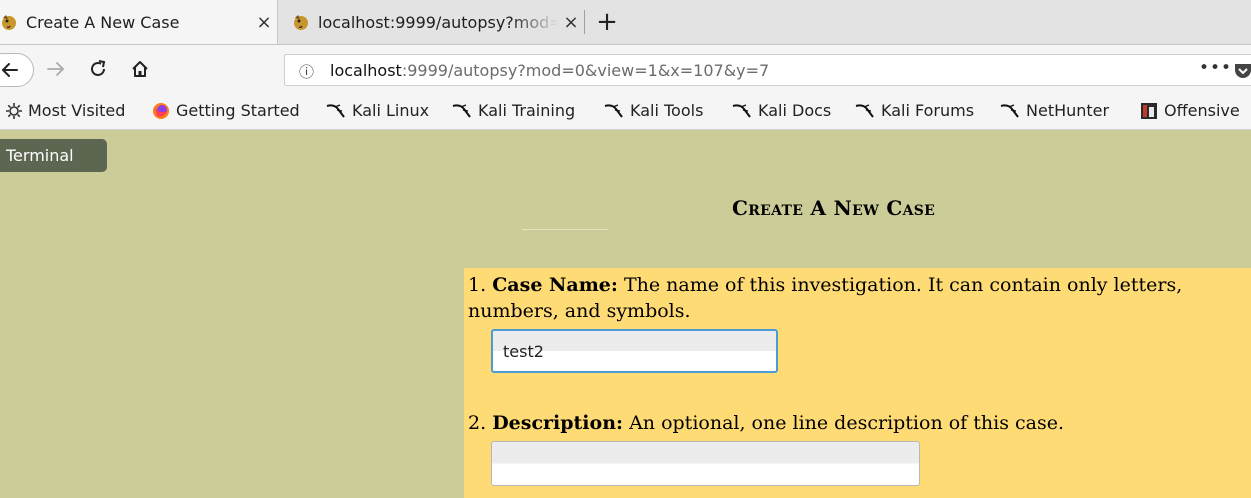 The width and height of the screenshot is (1251, 498). Describe the element at coordinates (53, 155) in the screenshot. I see `terminal-button: Terminal` at that location.